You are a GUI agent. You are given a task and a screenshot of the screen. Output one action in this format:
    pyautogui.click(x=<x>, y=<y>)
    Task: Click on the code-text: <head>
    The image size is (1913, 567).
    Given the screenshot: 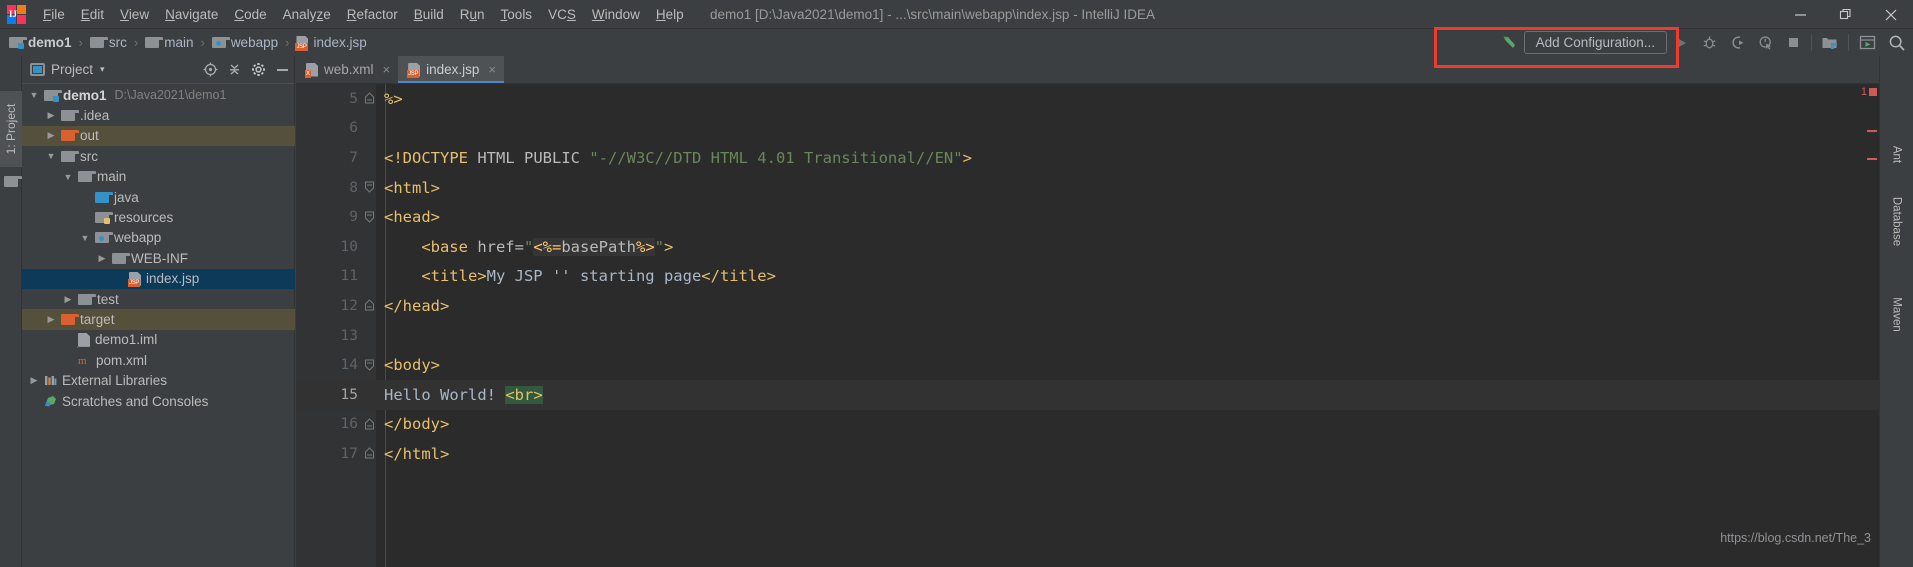 What is the action you would take?
    pyautogui.click(x=412, y=217)
    